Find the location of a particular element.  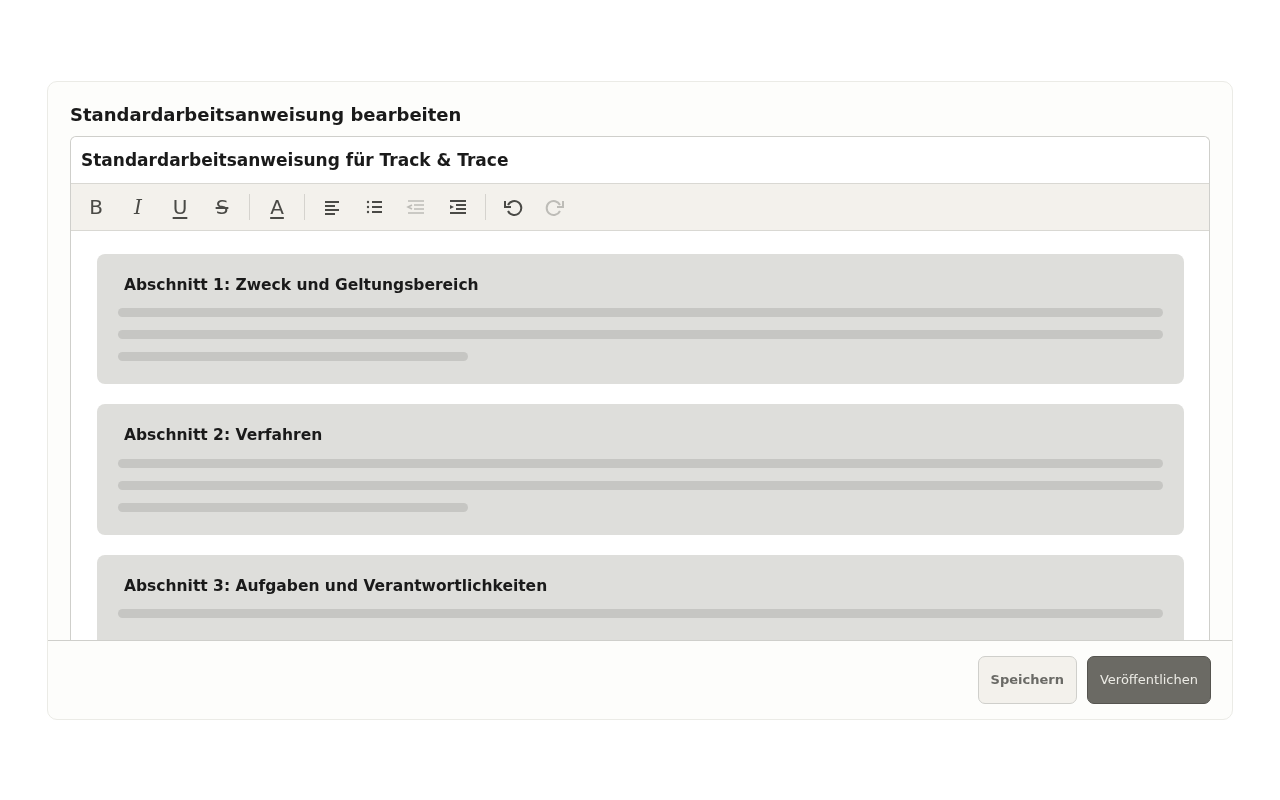

underline-button: U is located at coordinates (180, 206).